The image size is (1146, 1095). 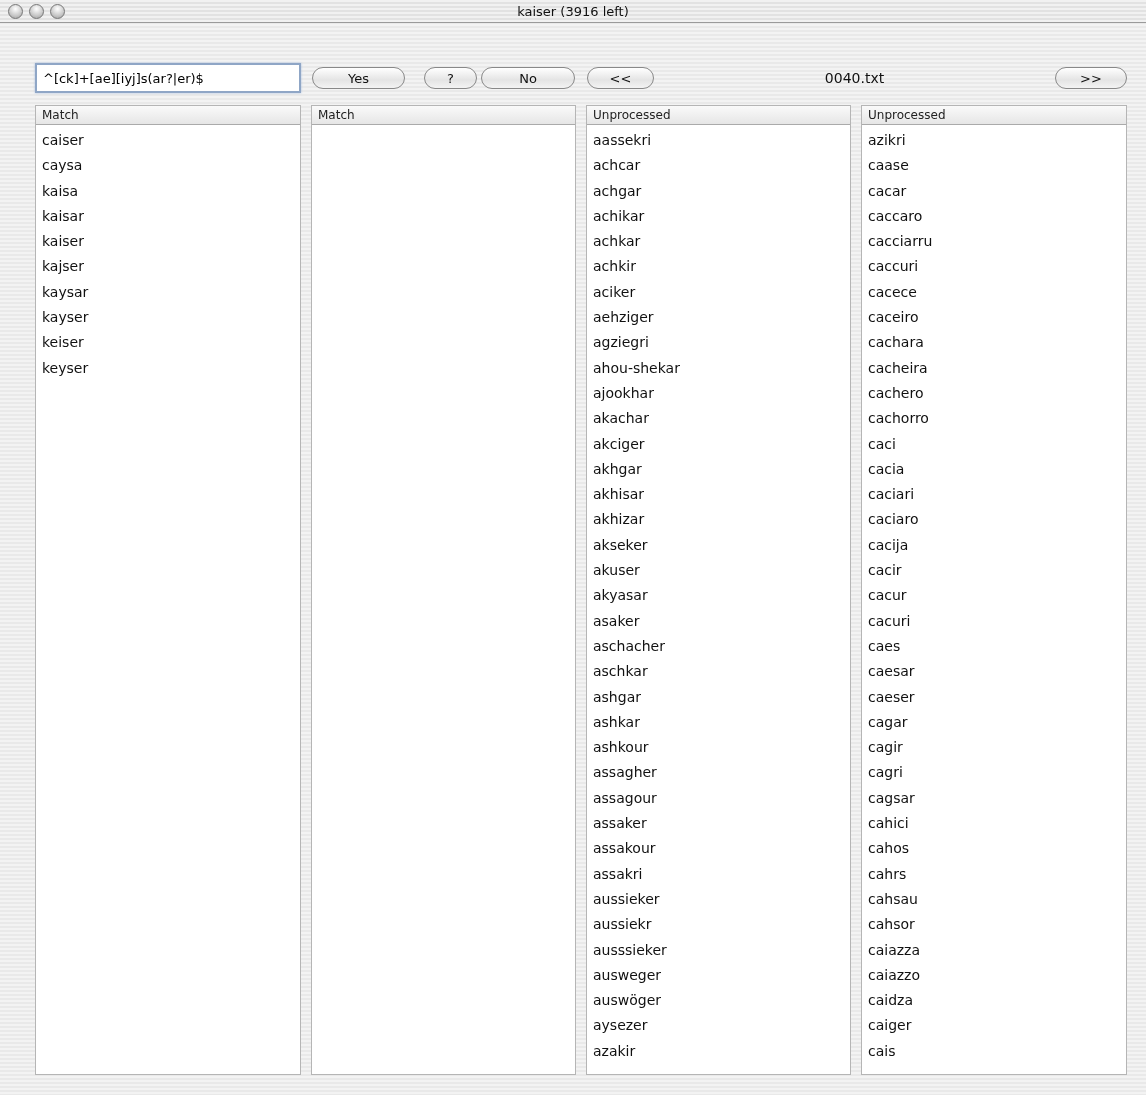 I want to click on list-item: kaisar, so click(x=168, y=216).